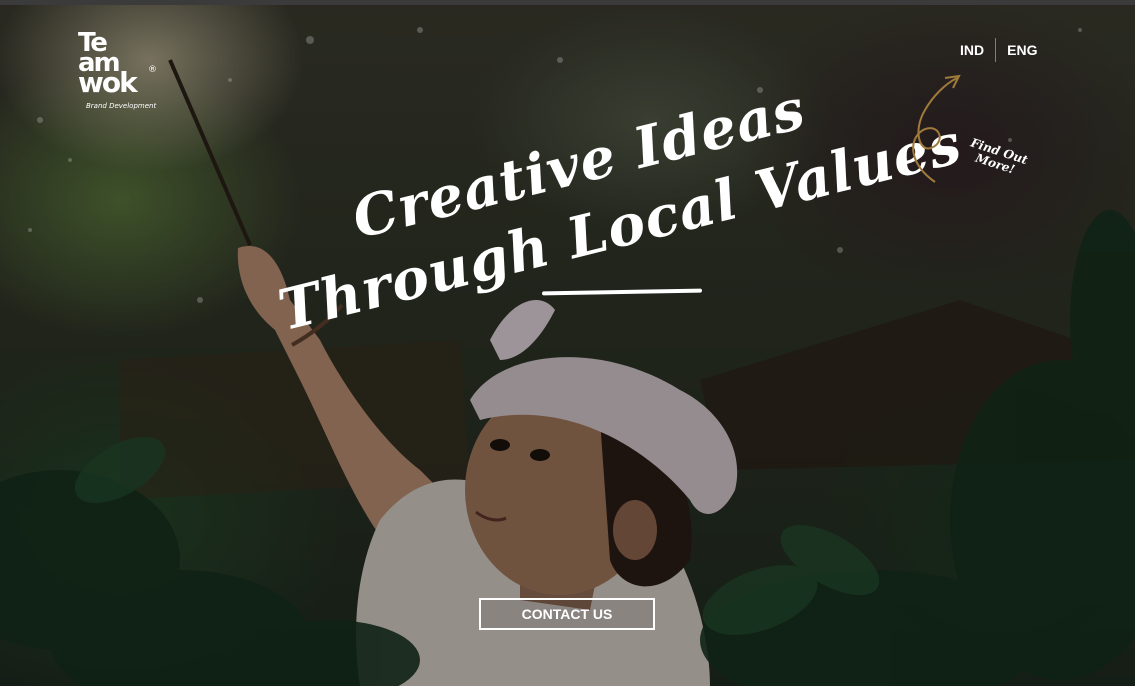  Describe the element at coordinates (972, 50) in the screenshot. I see `lang-ind: IND` at that location.